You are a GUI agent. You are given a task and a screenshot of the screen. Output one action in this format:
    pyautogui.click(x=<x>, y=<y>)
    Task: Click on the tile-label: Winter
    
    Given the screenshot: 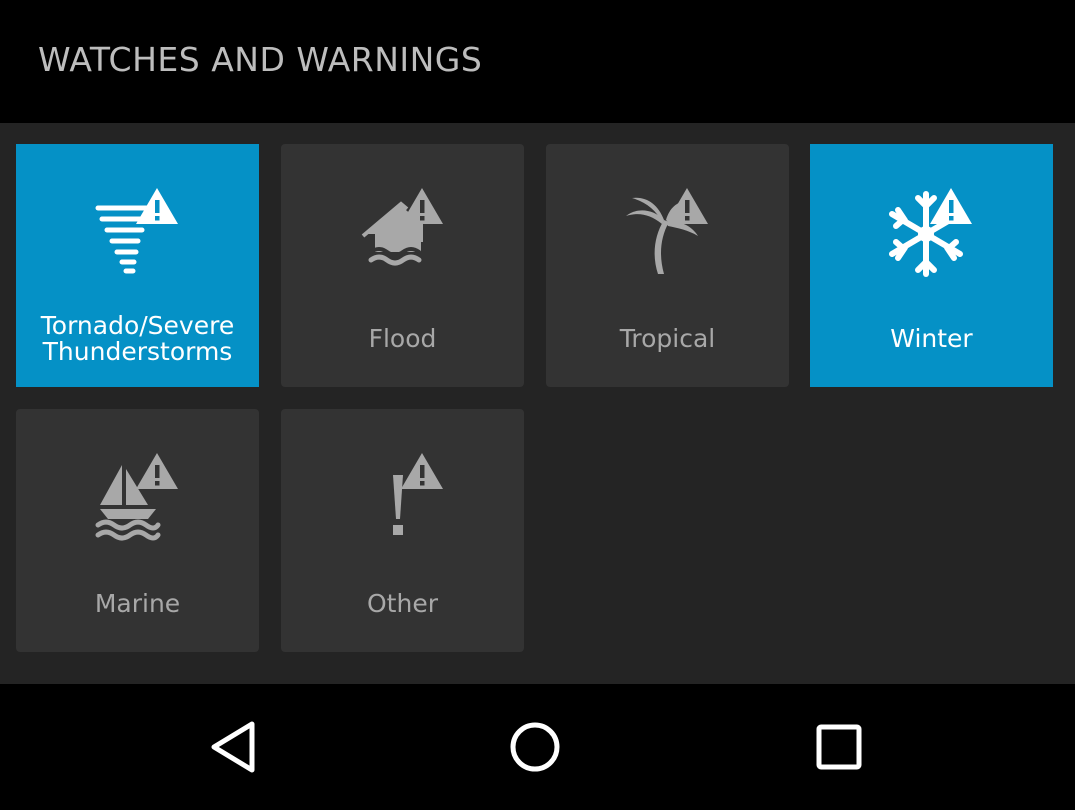 What is the action you would take?
    pyautogui.click(x=931, y=338)
    